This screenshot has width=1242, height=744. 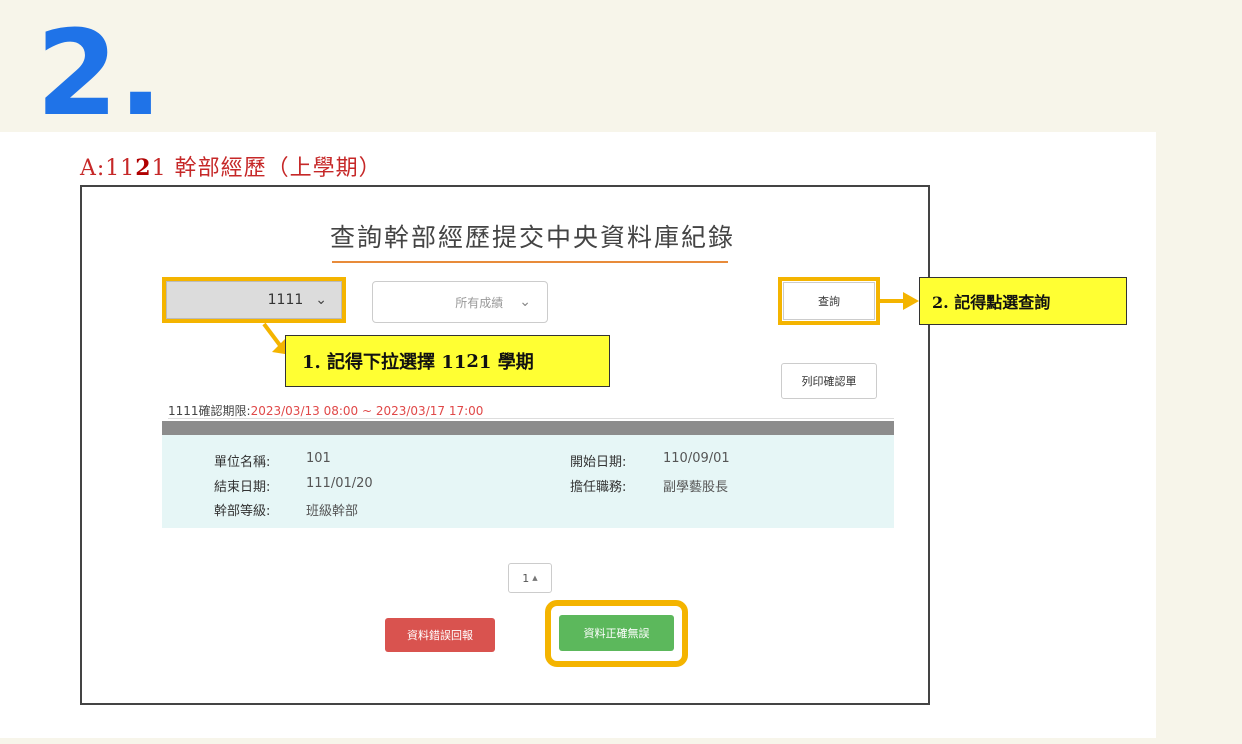 What do you see at coordinates (143, 168) in the screenshot?
I see `section-heading-highlight: 2` at bounding box center [143, 168].